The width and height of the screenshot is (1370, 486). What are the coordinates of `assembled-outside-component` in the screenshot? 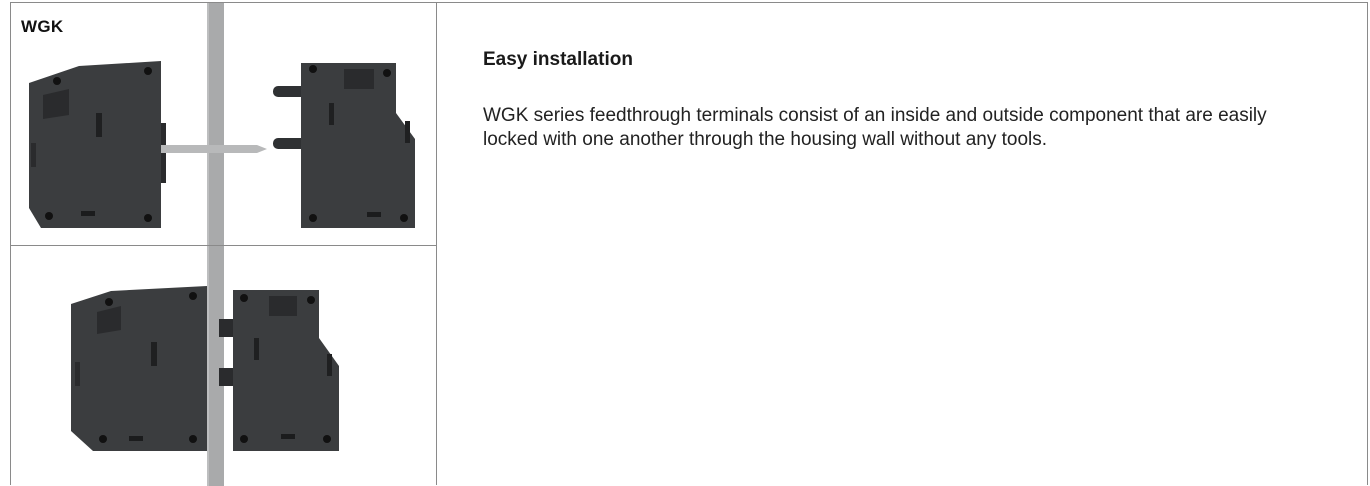 It's located at (286, 370).